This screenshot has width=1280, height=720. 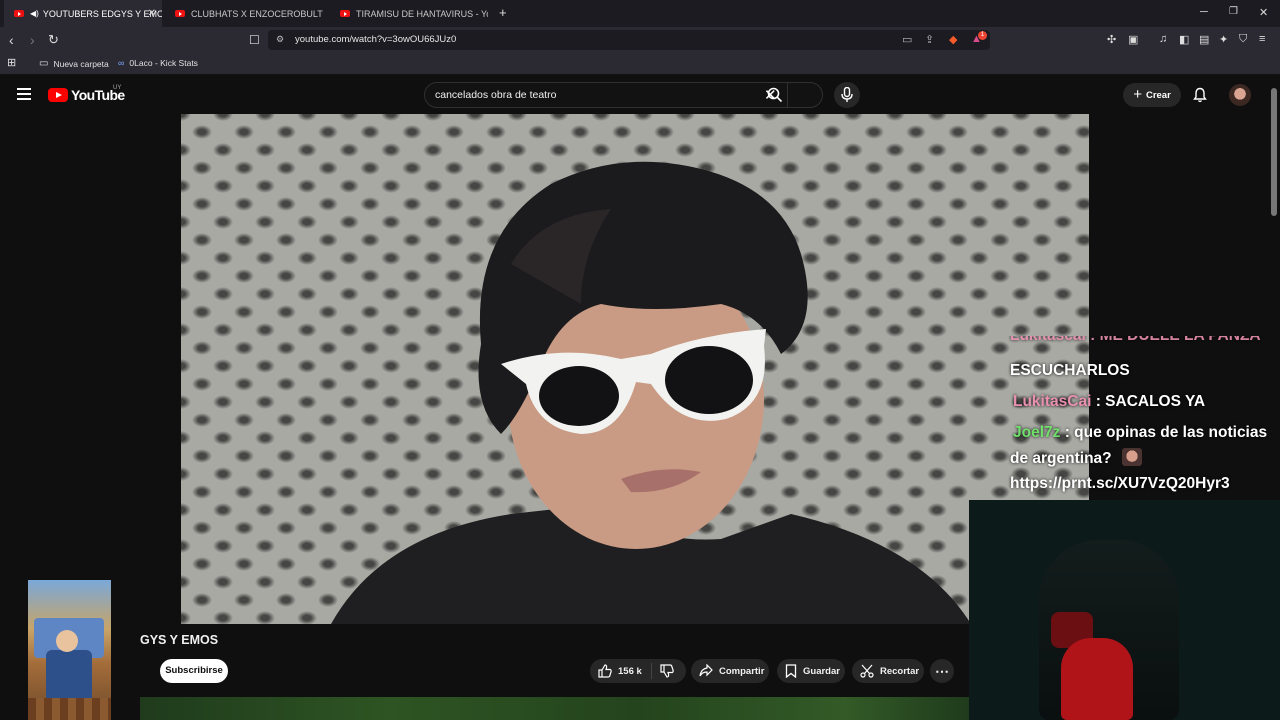 I want to click on save-button: Guardar, so click(x=811, y=671).